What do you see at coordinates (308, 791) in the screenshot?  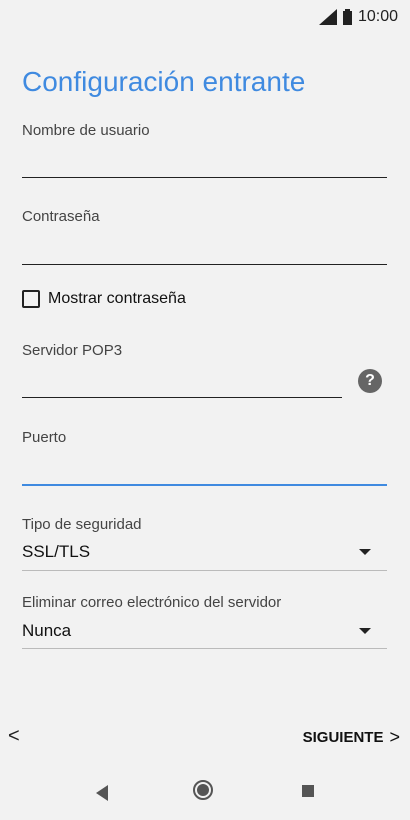 I see `nav-recent-apps-icon` at bounding box center [308, 791].